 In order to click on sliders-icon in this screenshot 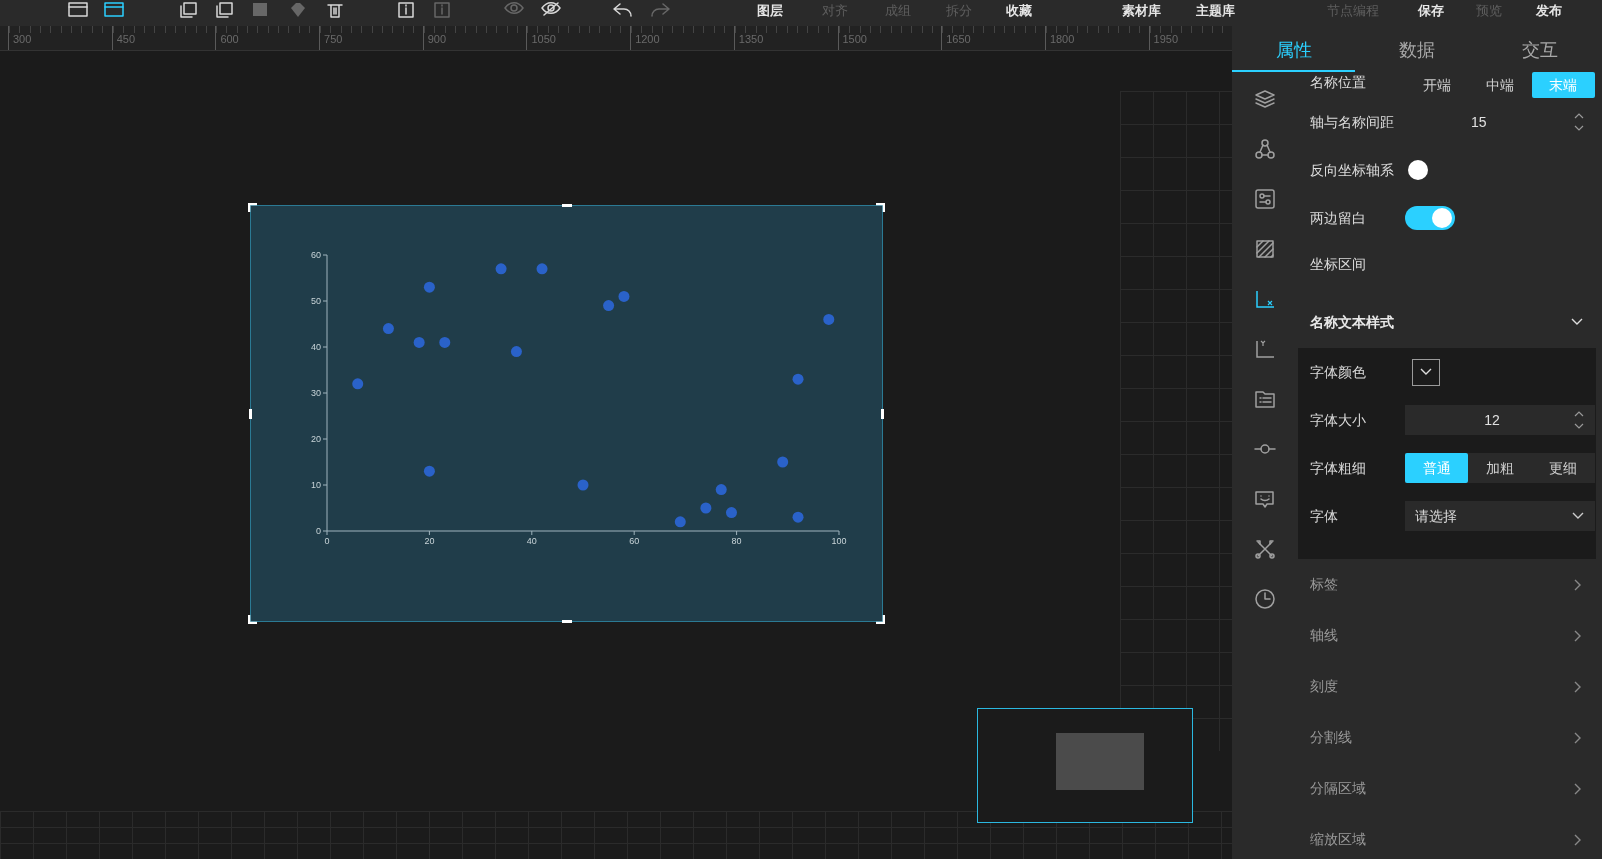, I will do `click(1265, 199)`.